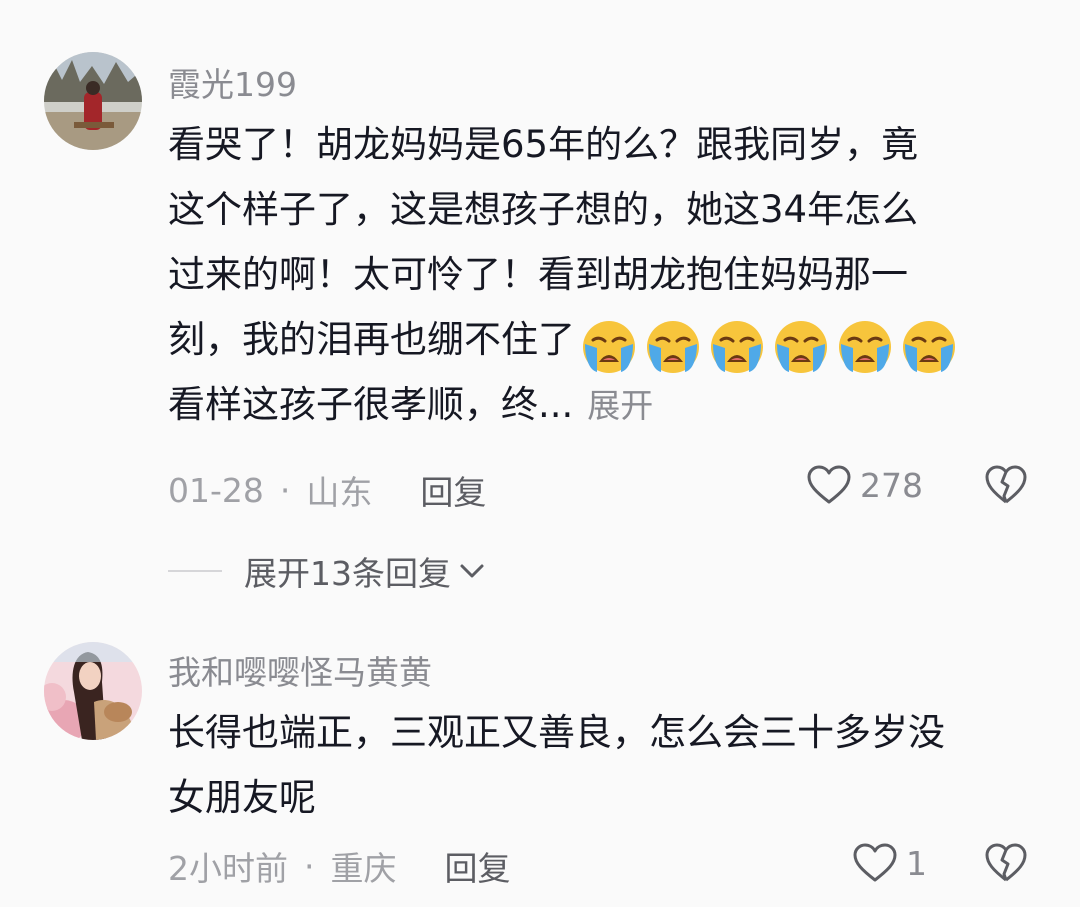  What do you see at coordinates (916, 863) in the screenshot?
I see `like-count: 1` at bounding box center [916, 863].